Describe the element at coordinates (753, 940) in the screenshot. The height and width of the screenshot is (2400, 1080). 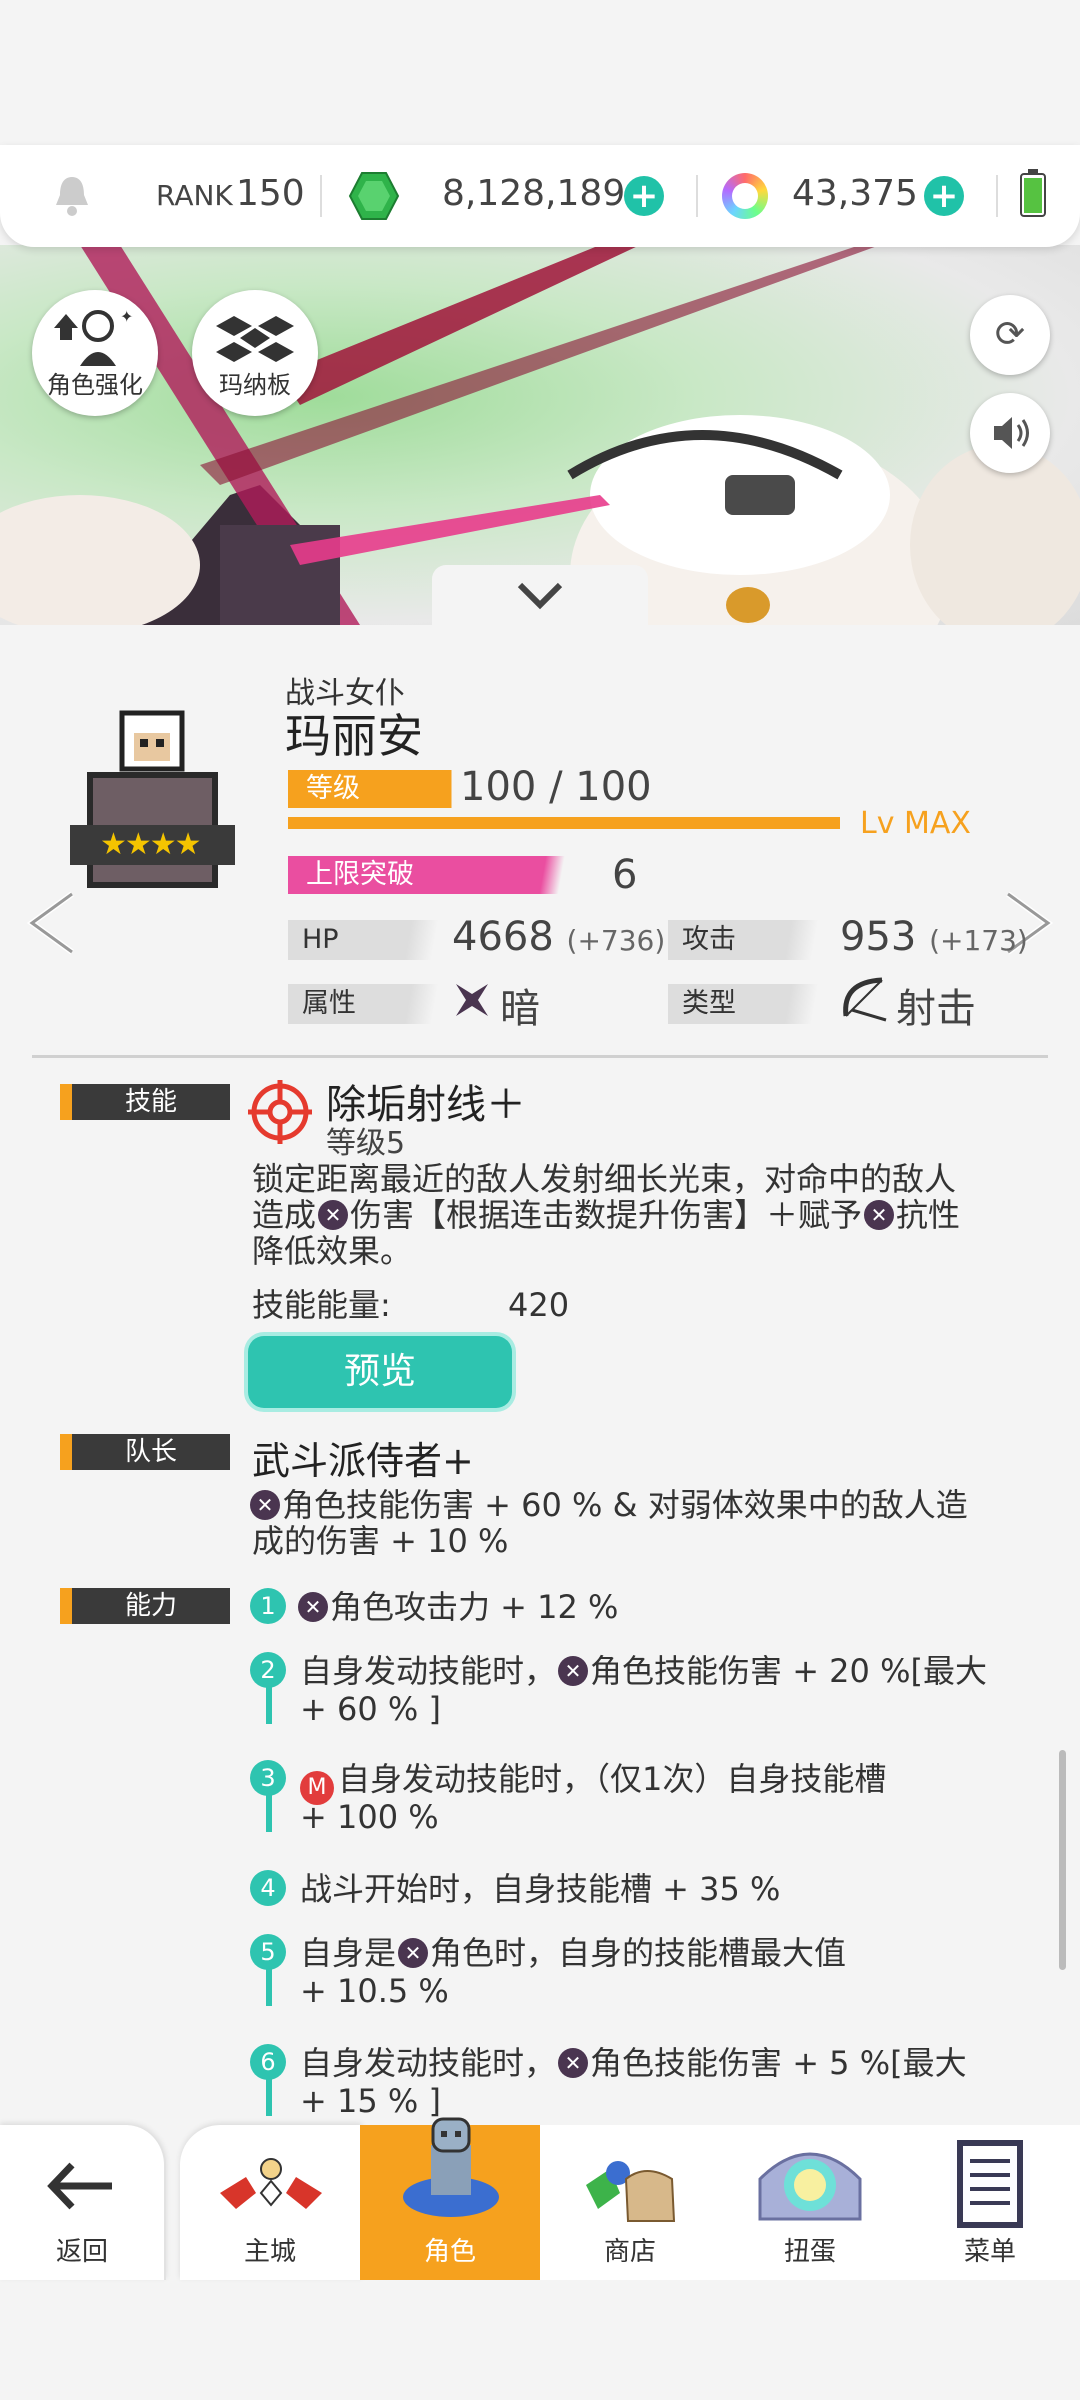
I see `attack-tag: 攻击` at that location.